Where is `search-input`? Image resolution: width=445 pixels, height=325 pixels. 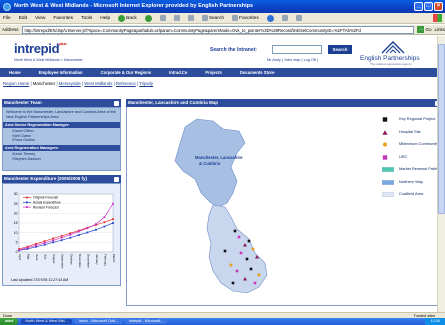
search-input is located at coordinates (297, 49).